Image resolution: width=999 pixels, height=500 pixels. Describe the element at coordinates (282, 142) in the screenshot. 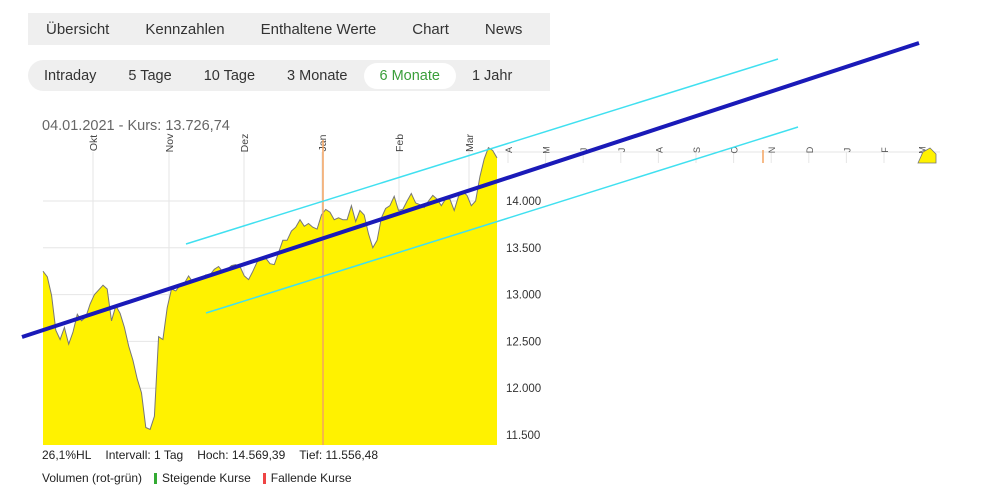

I see `x-axis-labels: OktNovDezJanFebMar` at that location.